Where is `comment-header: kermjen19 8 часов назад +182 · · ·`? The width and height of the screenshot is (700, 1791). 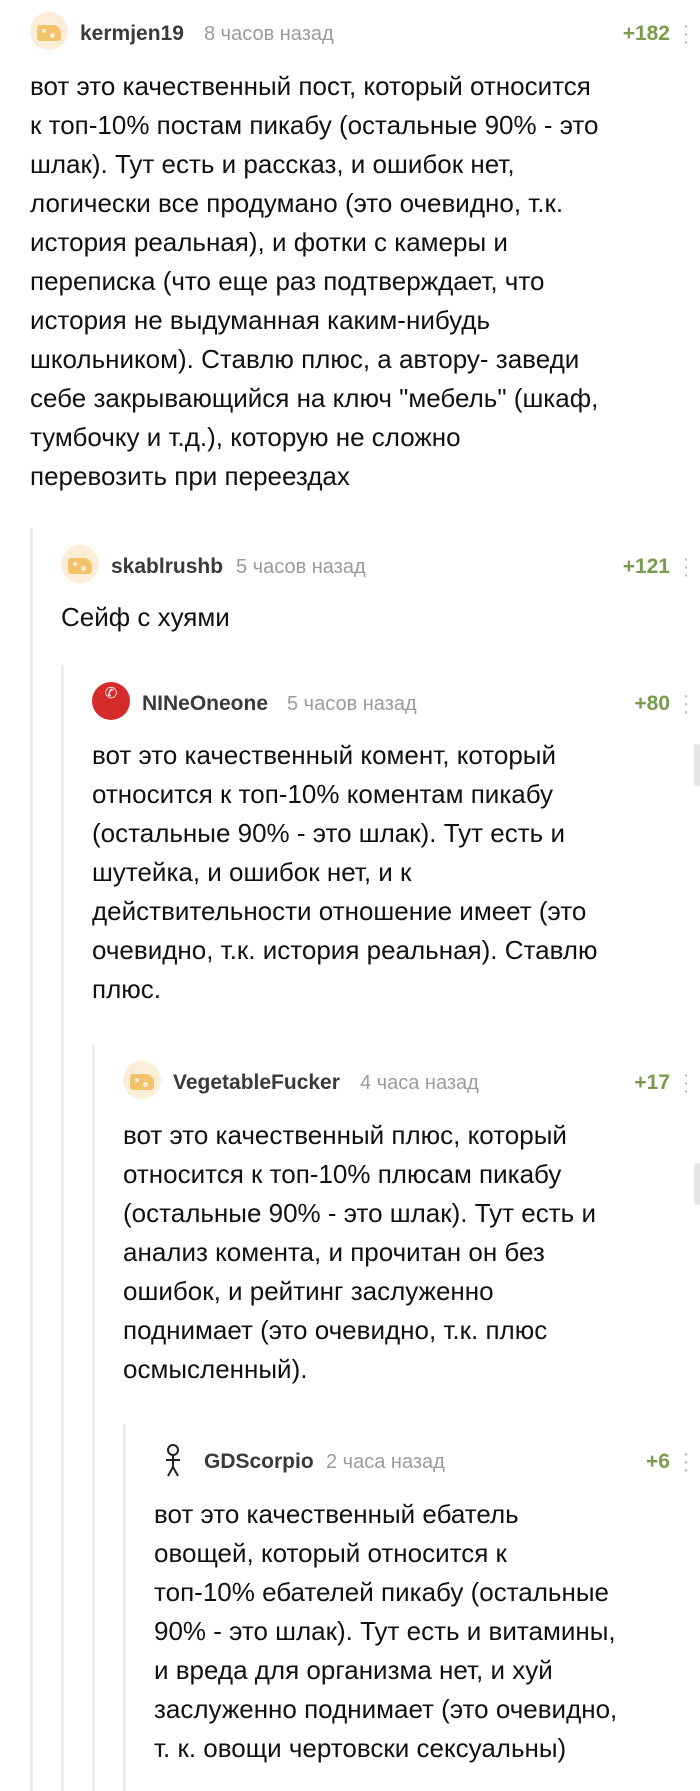 comment-header: kermjen19 8 часов назад +182 · · · is located at coordinates (365, 26).